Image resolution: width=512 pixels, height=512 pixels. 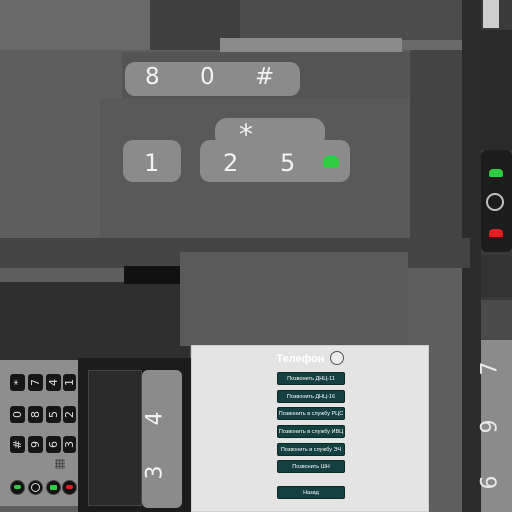 I want to click on scene-floor-right, so click(x=294, y=299).